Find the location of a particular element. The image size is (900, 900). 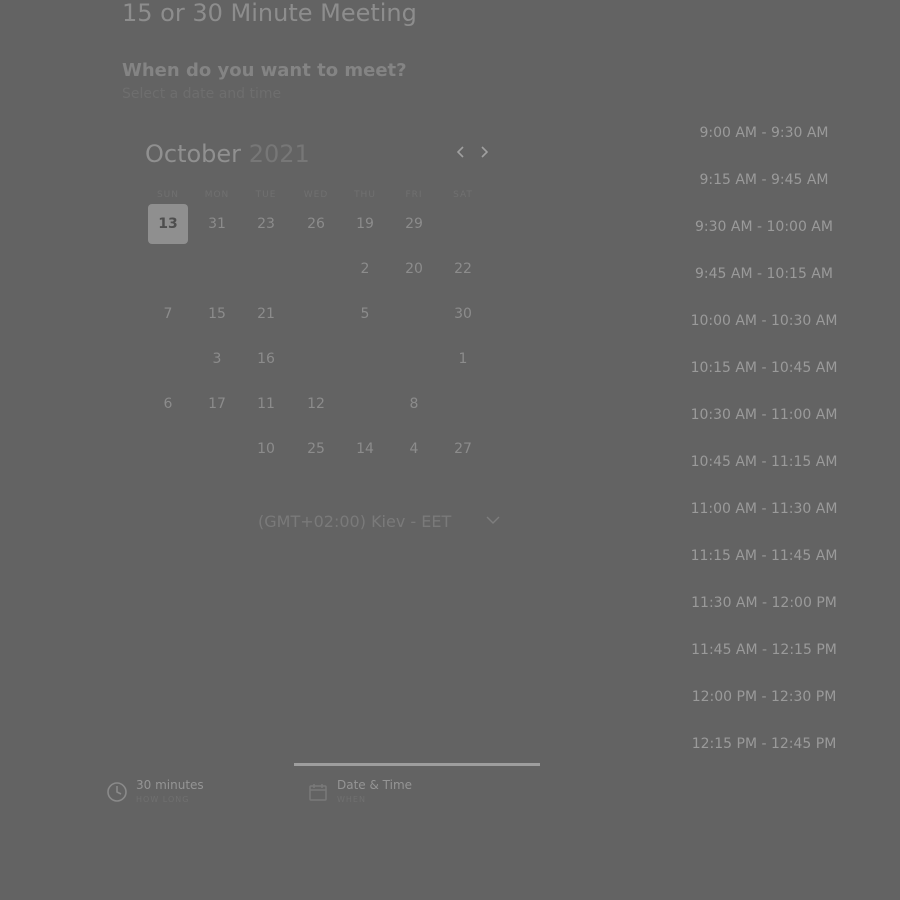

step-date-time-sublabel: WHEN is located at coordinates (351, 799).